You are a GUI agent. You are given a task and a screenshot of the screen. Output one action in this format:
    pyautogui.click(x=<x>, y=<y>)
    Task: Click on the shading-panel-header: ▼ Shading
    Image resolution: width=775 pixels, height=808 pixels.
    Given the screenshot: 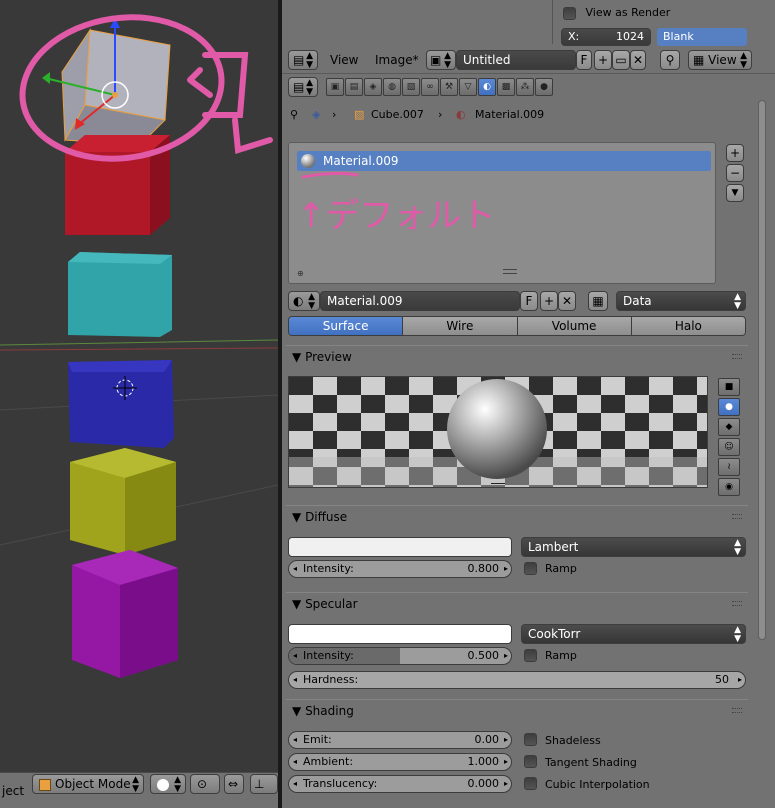 What is the action you would take?
    pyautogui.click(x=517, y=710)
    